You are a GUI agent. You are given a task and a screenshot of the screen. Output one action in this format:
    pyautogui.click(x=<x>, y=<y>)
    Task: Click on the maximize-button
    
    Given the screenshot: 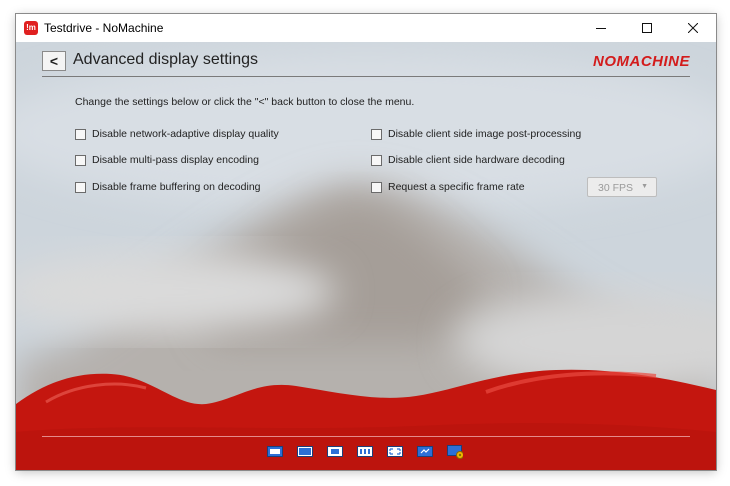 What is the action you would take?
    pyautogui.click(x=647, y=28)
    